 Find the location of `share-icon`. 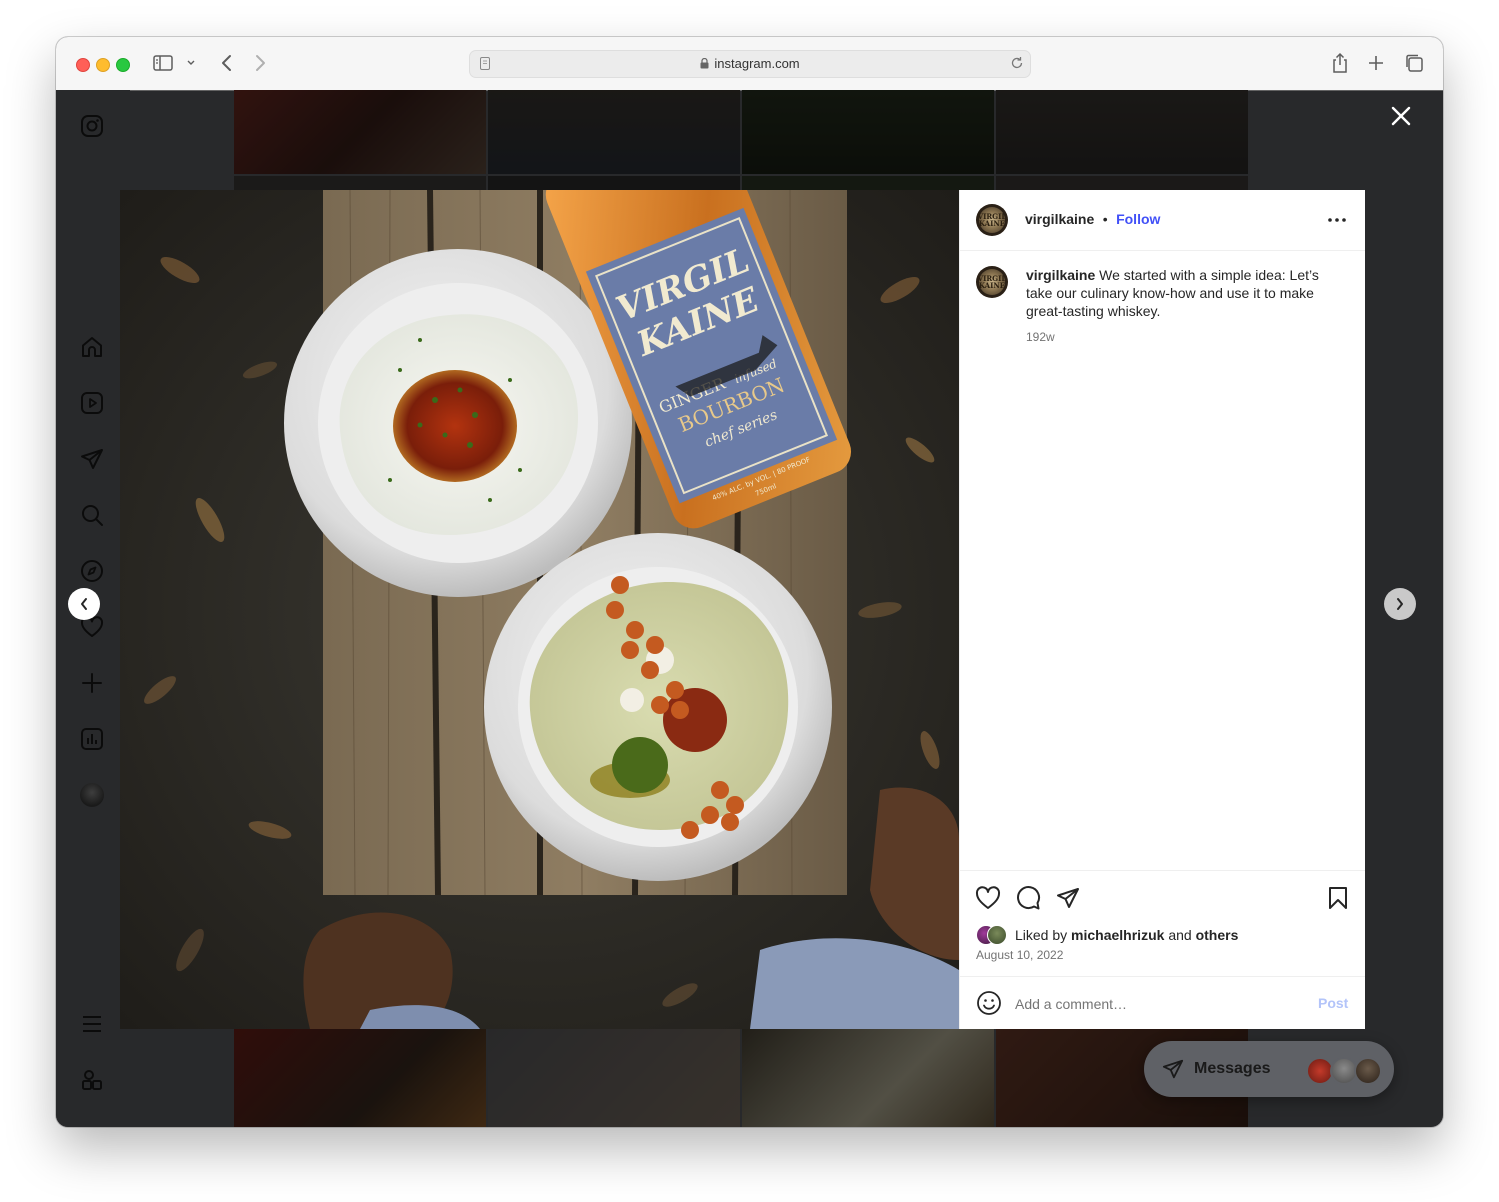

share-icon is located at coordinates (1068, 898).